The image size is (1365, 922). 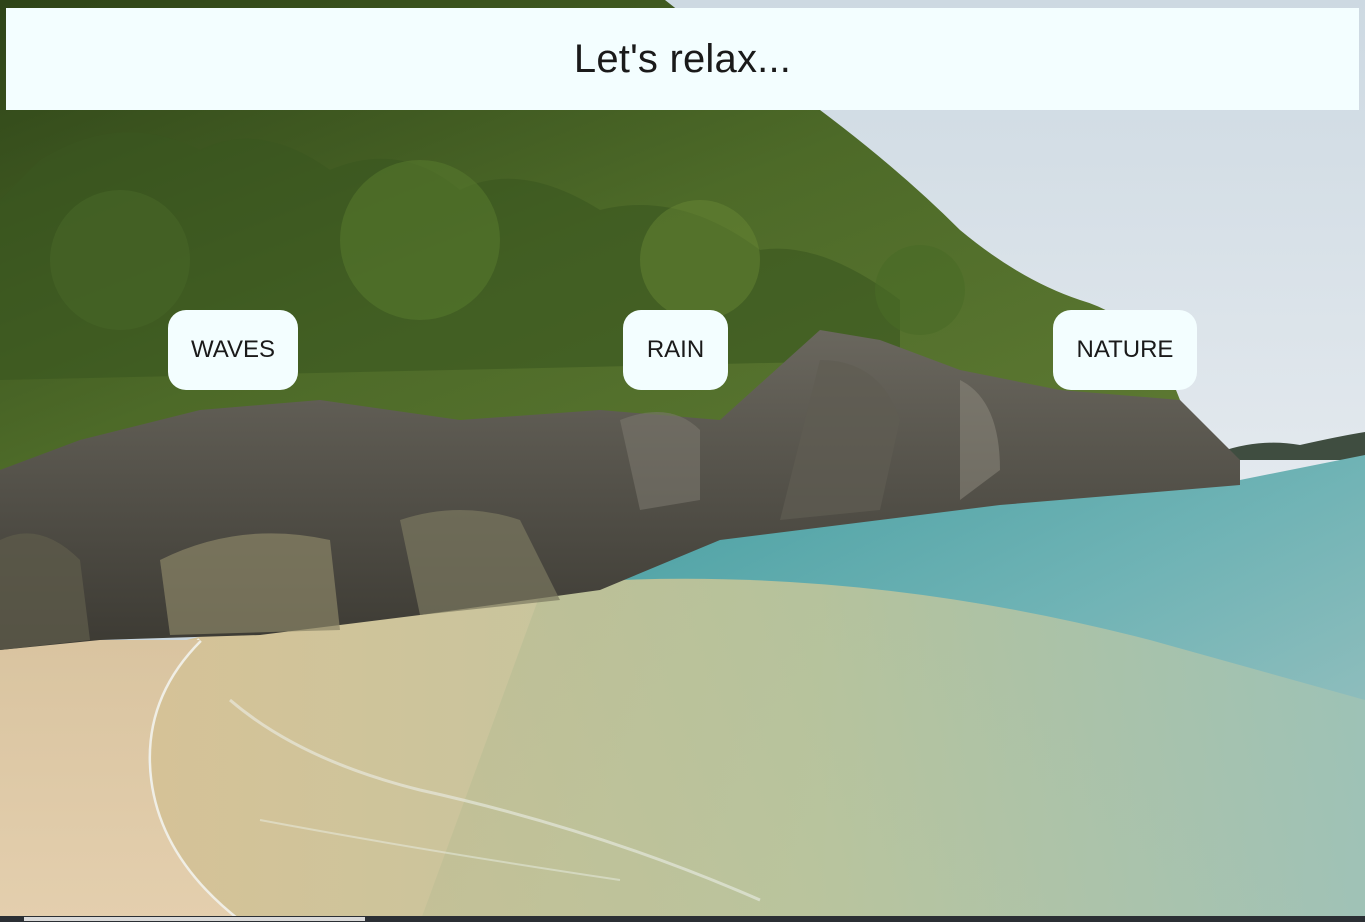 What do you see at coordinates (1125, 350) in the screenshot?
I see `nature-button: NATURE` at bounding box center [1125, 350].